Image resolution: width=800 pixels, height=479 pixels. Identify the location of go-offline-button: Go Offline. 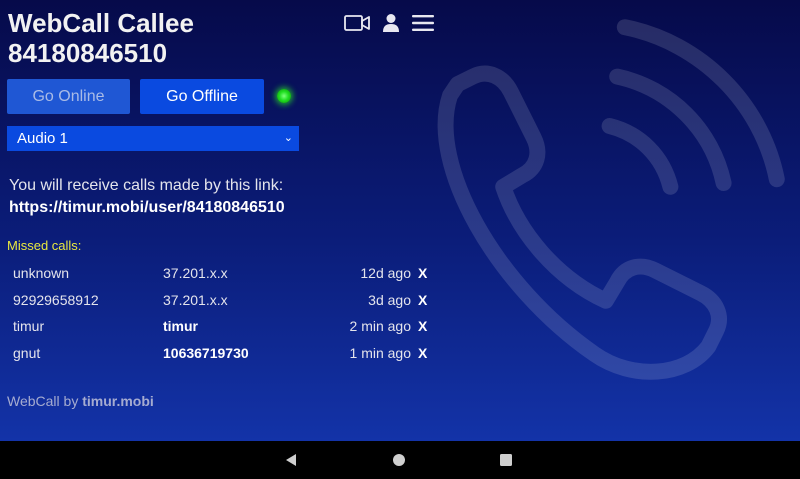
(202, 96).